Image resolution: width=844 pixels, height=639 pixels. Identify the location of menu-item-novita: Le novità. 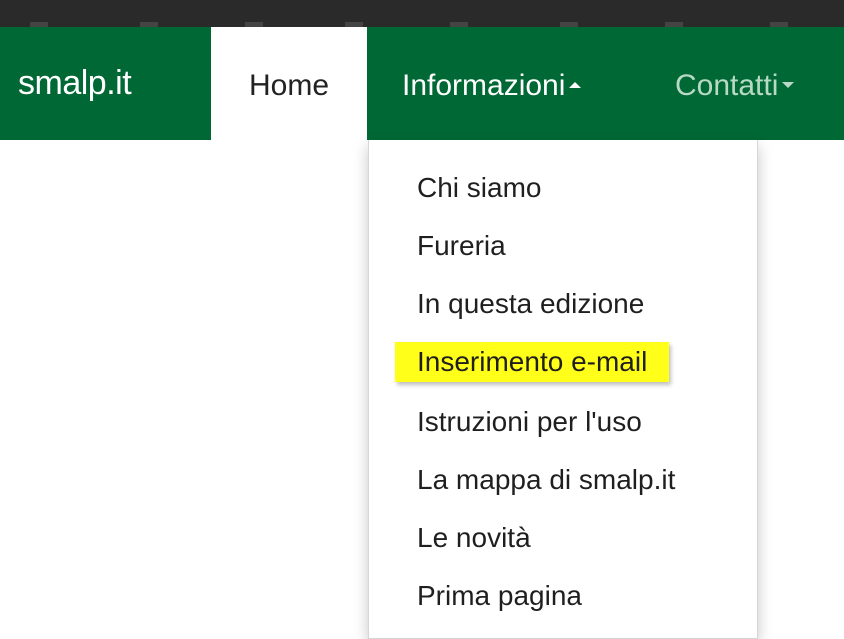
(474, 538).